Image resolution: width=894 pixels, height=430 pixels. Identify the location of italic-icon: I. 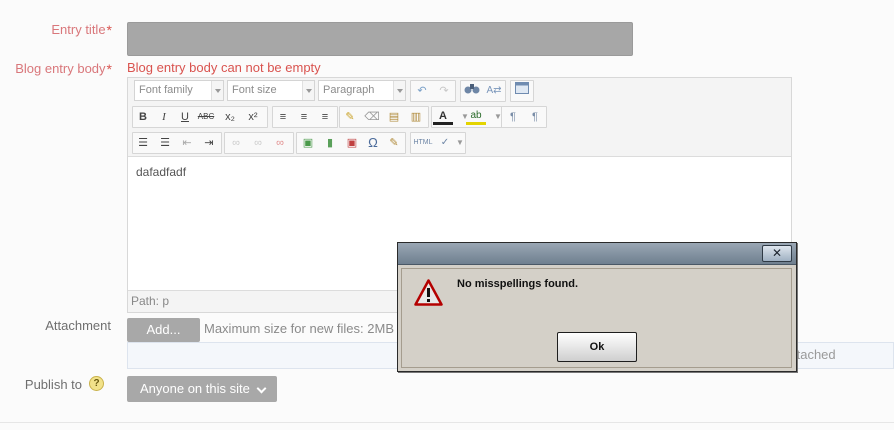
(164, 117).